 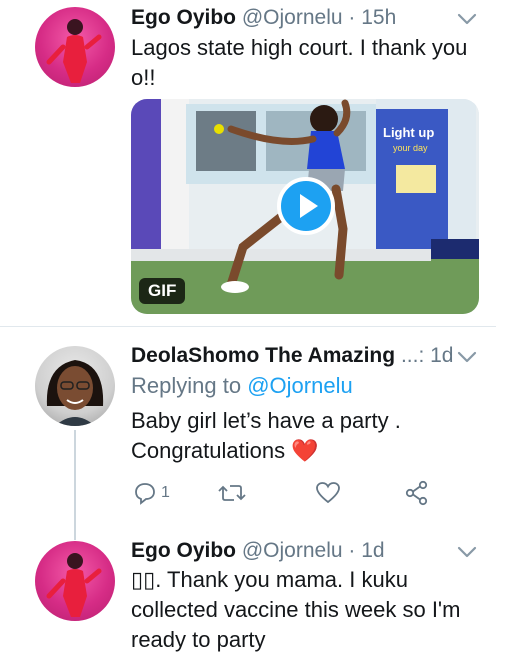 What do you see at coordinates (165, 492) in the screenshot?
I see `reply-count: 1` at bounding box center [165, 492].